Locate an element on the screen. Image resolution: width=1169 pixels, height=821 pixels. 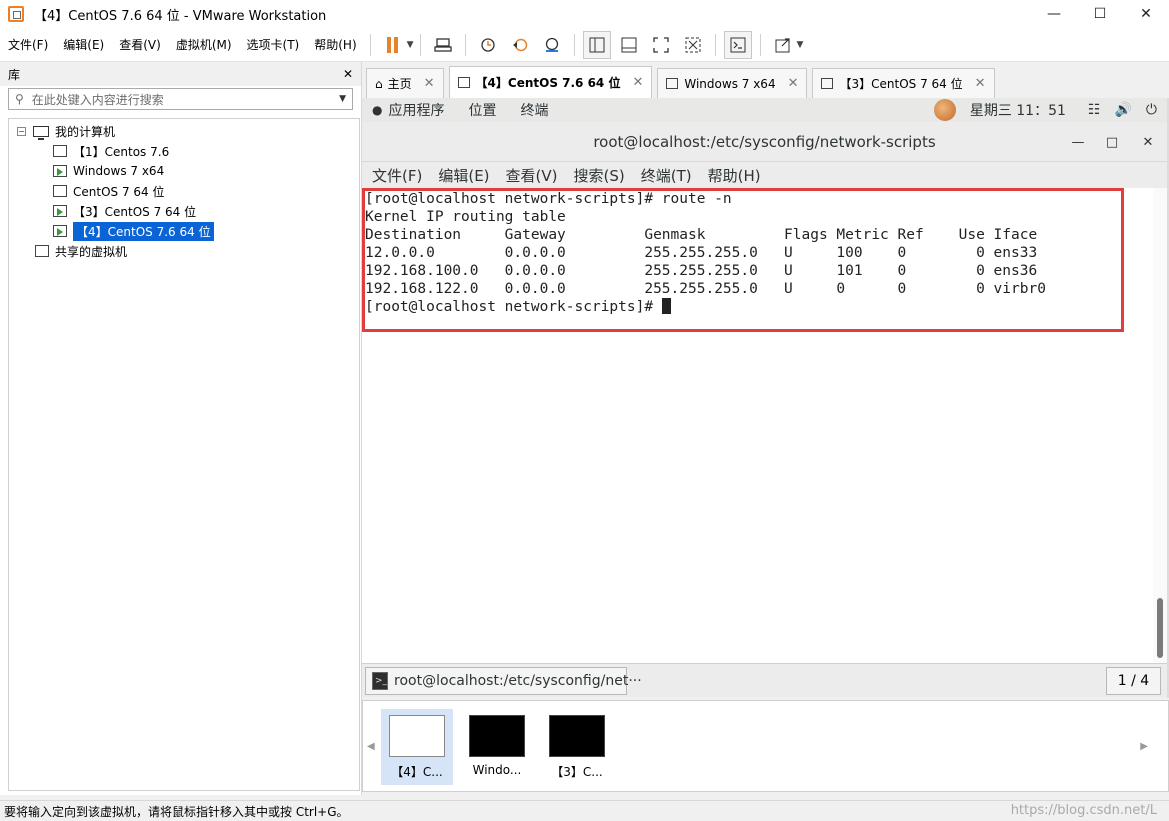
fullscreen-icon is located at coordinates (661, 45).